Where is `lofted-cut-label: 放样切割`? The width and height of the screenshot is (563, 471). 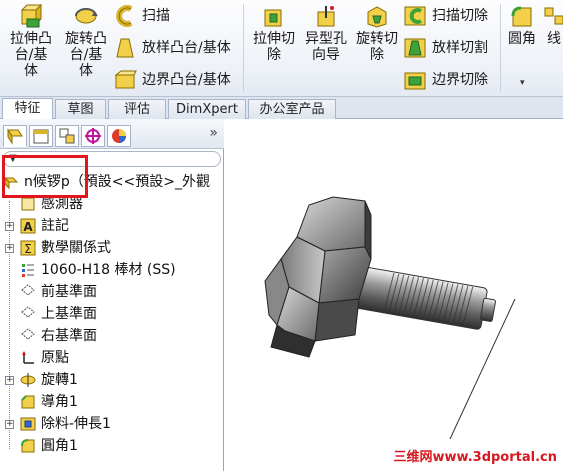
lofted-cut-label: 放样切割 is located at coordinates (460, 48).